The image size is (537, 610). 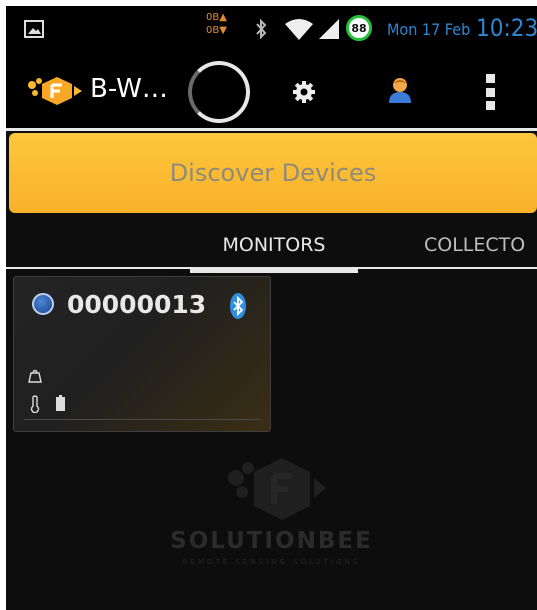 I want to click on device-status-indicator, so click(x=43, y=304).